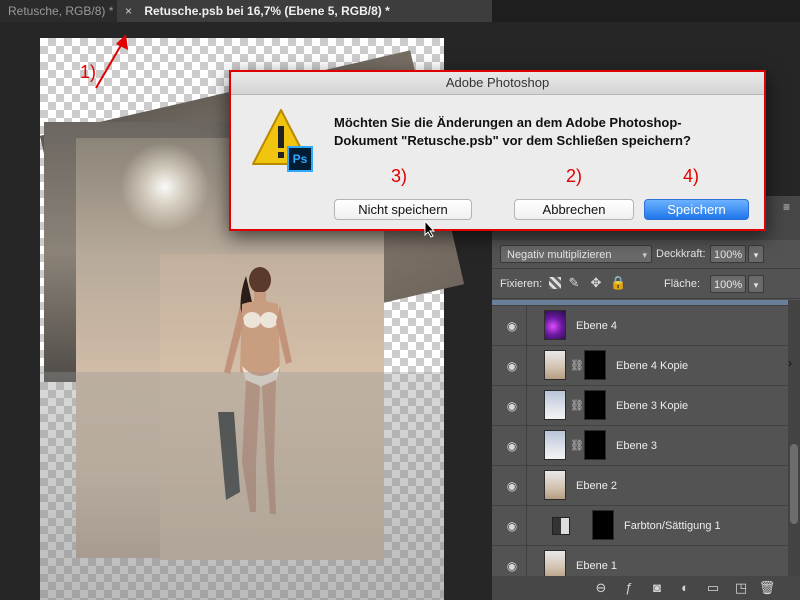 The height and width of the screenshot is (600, 800). I want to click on cancel-button: Abbrechen, so click(574, 209).